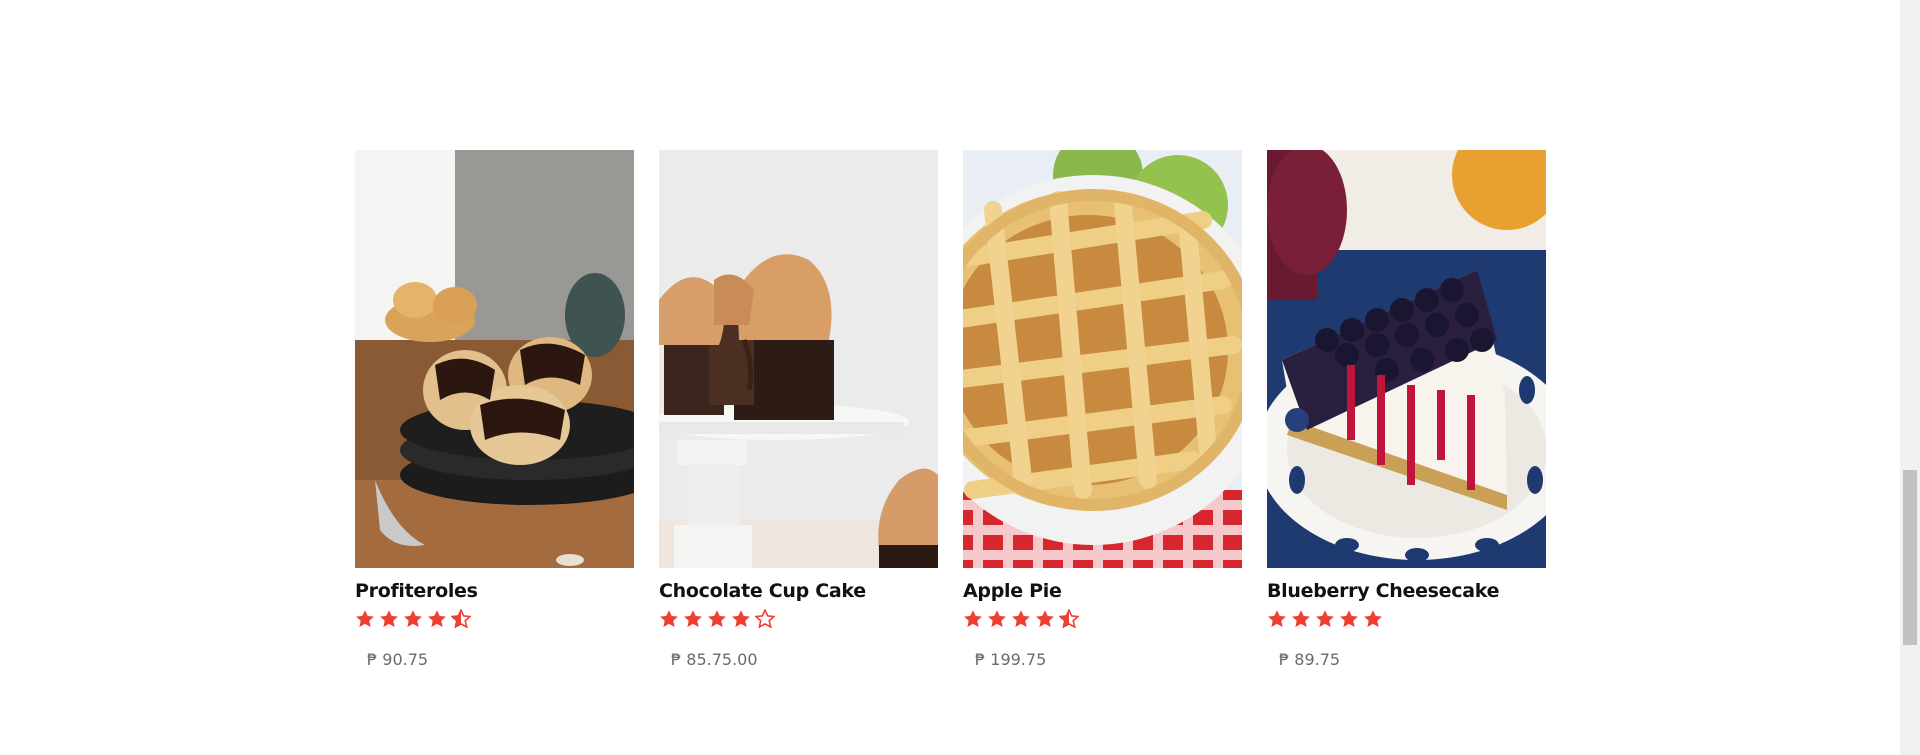 The image size is (1920, 755). Describe the element at coordinates (1310, 659) in the screenshot. I see `product-price: ₱ 89.75` at that location.